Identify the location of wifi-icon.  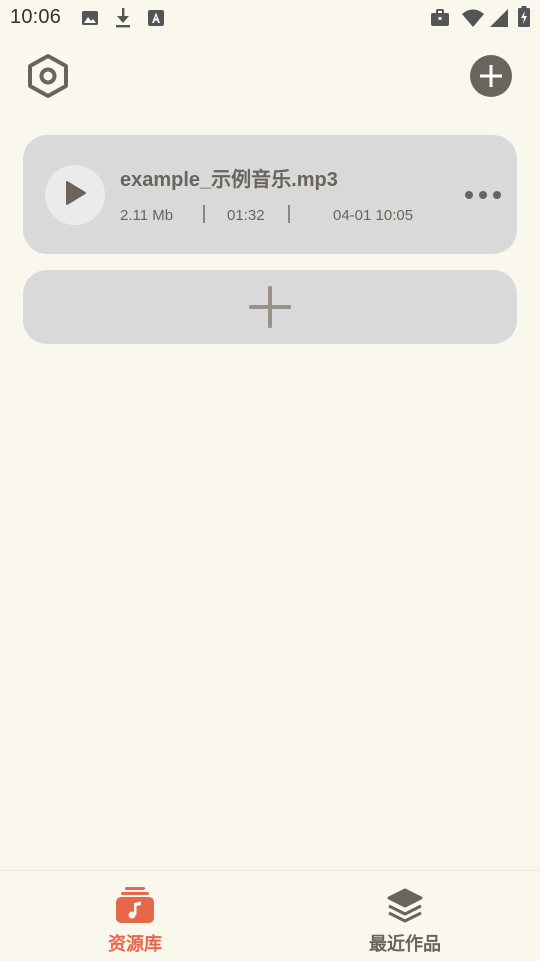
(473, 20).